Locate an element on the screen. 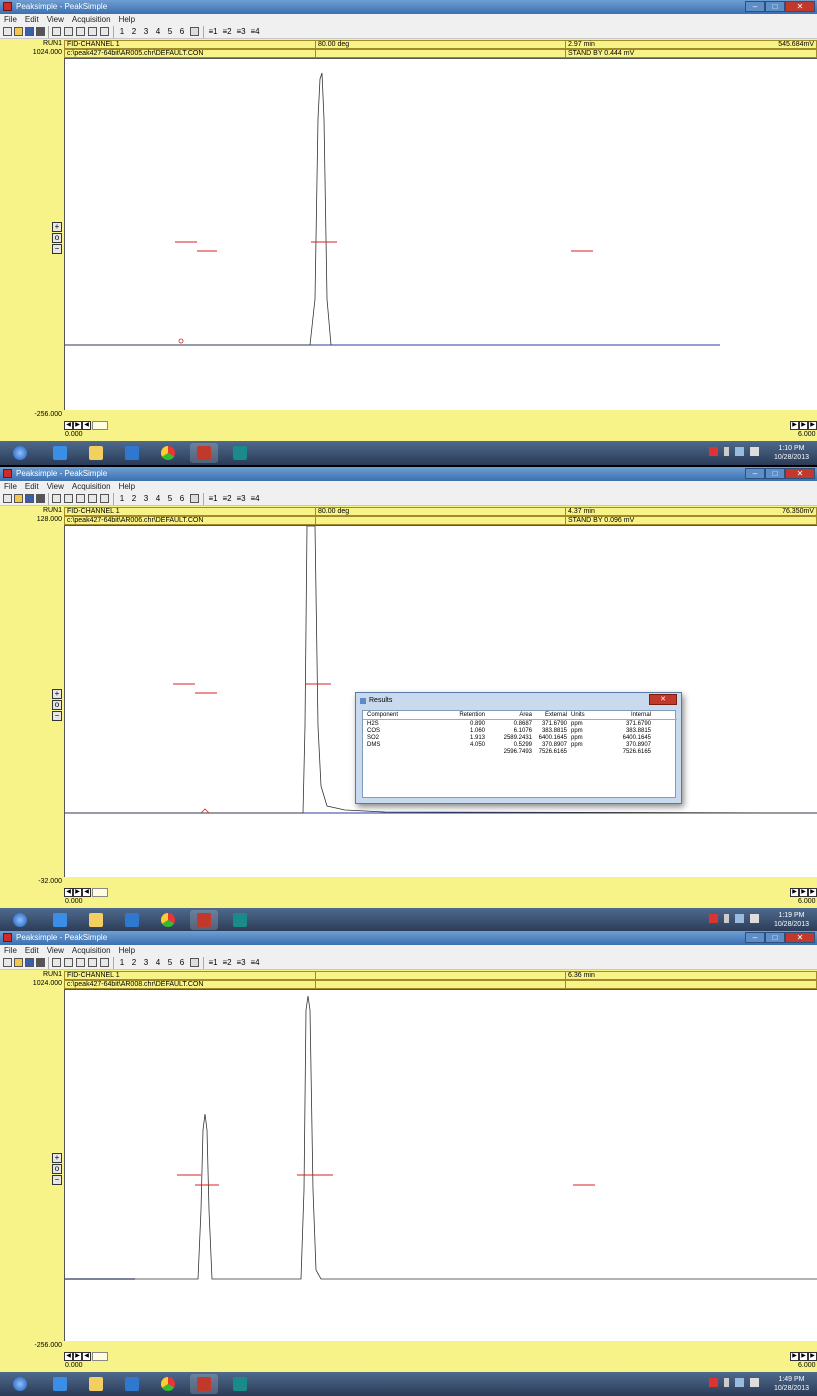 Image resolution: width=817 pixels, height=1396 pixels. explorer-icon is located at coordinates (96, 453).